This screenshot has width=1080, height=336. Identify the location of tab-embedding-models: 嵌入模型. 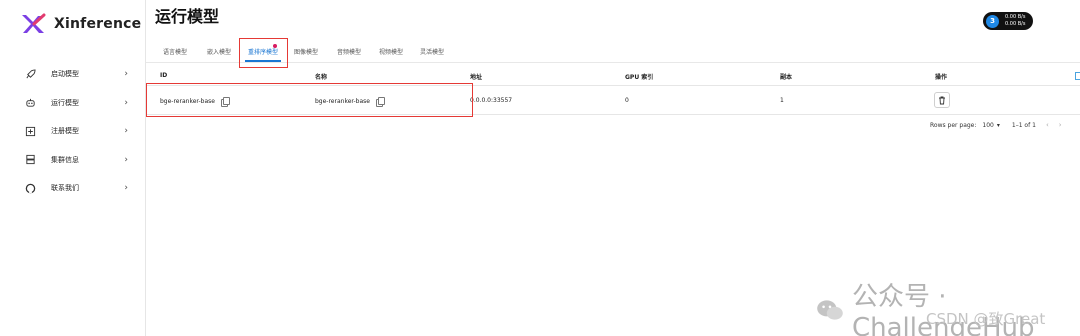
(219, 51).